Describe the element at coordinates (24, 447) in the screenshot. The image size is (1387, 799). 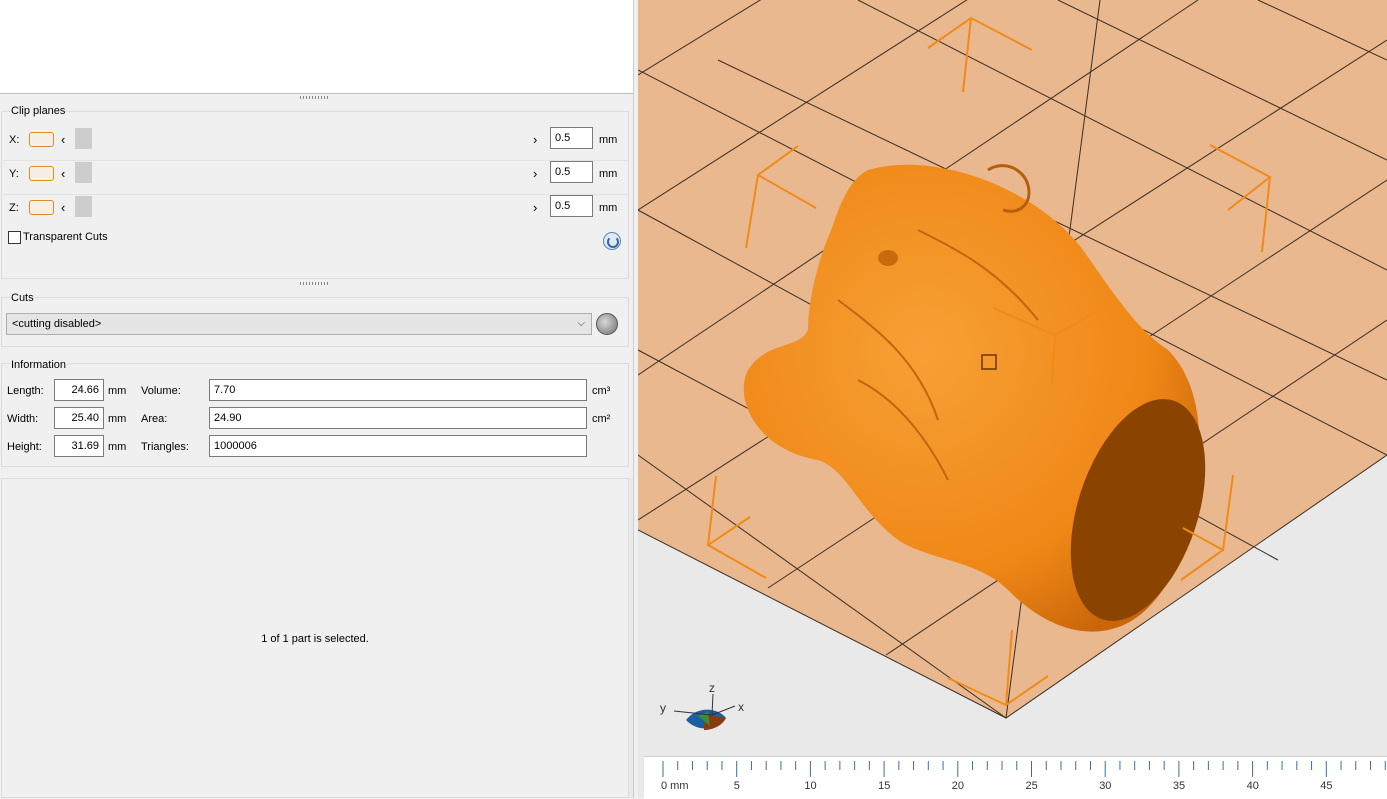
I see `height-label: Height:` at that location.